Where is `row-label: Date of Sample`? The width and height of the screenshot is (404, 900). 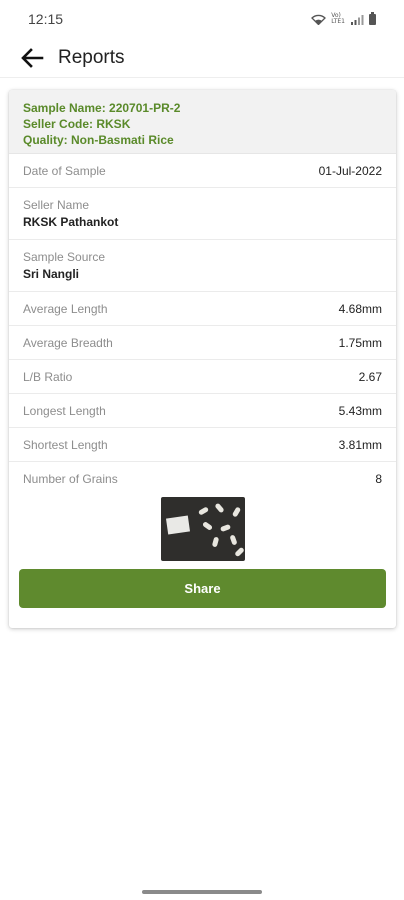 row-label: Date of Sample is located at coordinates (64, 170).